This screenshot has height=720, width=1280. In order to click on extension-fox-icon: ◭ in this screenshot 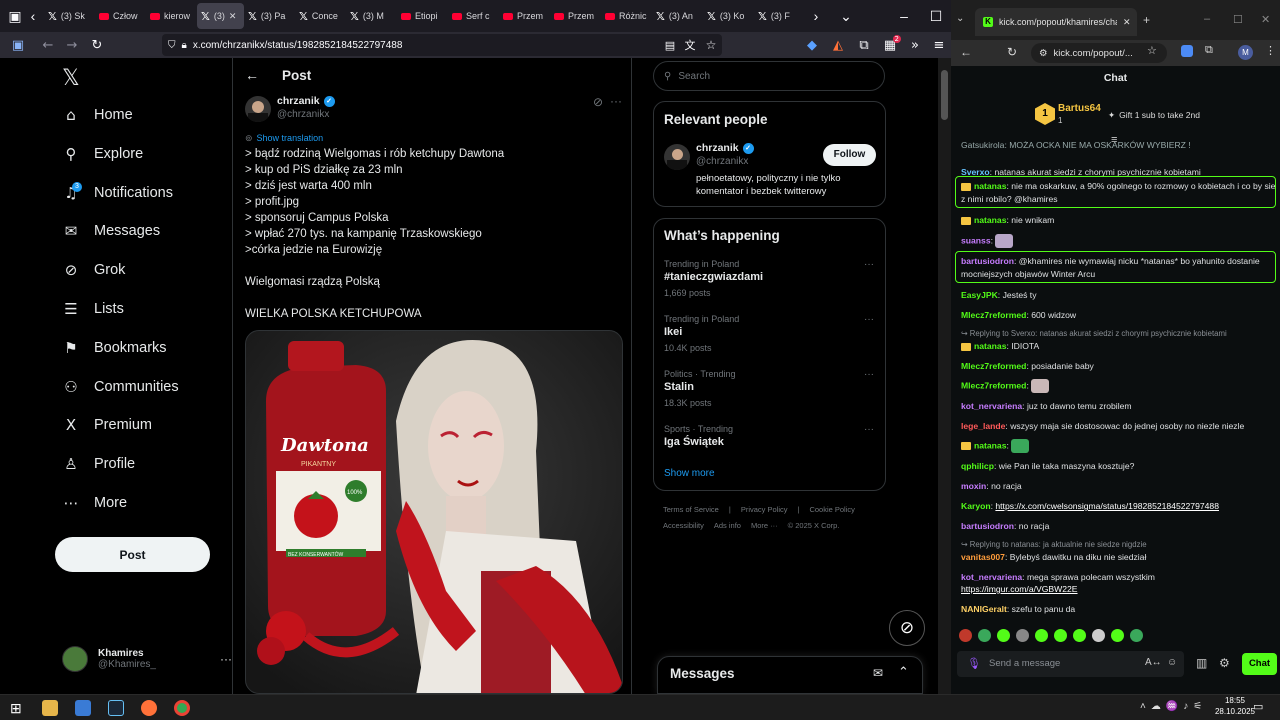, I will do `click(838, 45)`.